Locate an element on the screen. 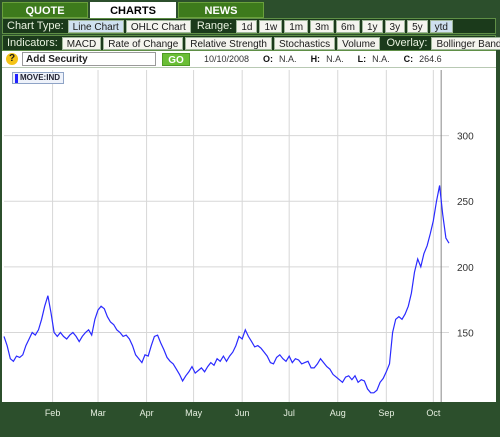 This screenshot has width=500, height=437. range-6m-button: 6m is located at coordinates (348, 26).